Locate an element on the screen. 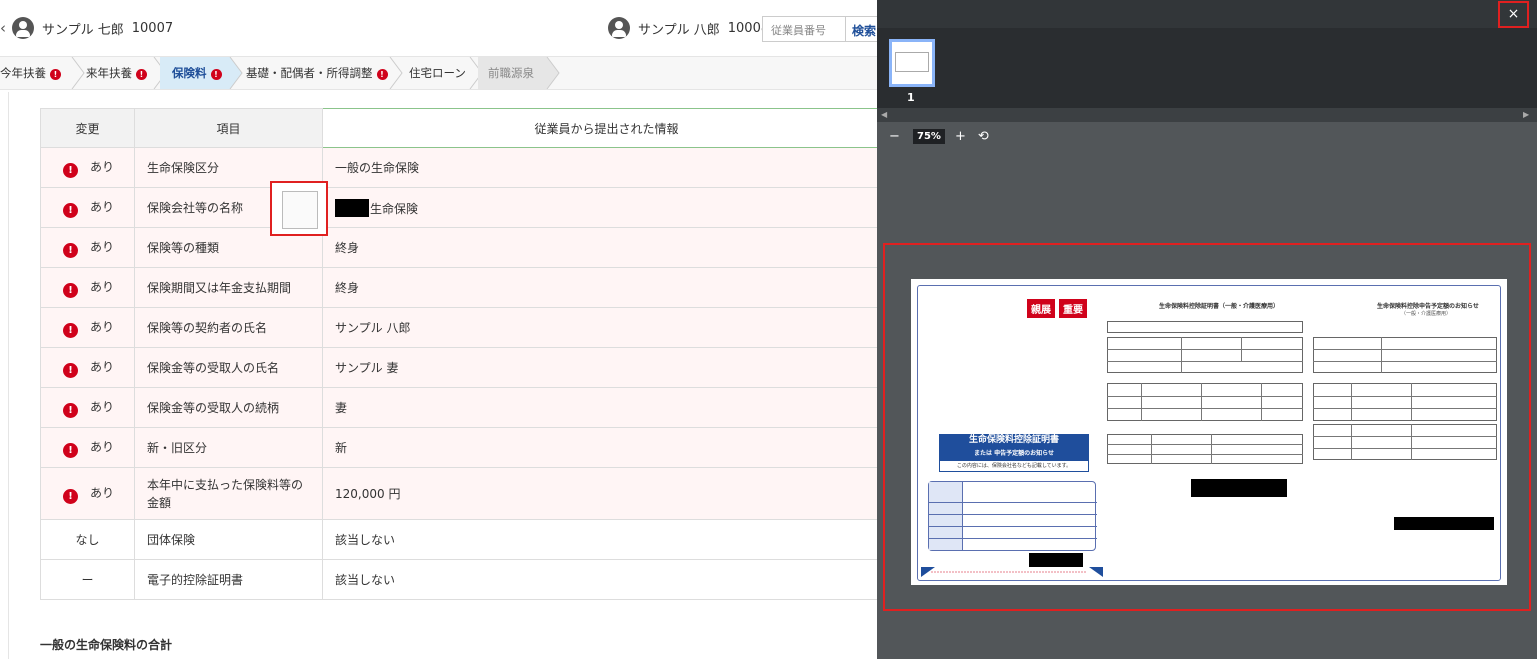  table-row: ! あり 保険金等の受取人の氏名 サンプル 妻 is located at coordinates (458, 367).